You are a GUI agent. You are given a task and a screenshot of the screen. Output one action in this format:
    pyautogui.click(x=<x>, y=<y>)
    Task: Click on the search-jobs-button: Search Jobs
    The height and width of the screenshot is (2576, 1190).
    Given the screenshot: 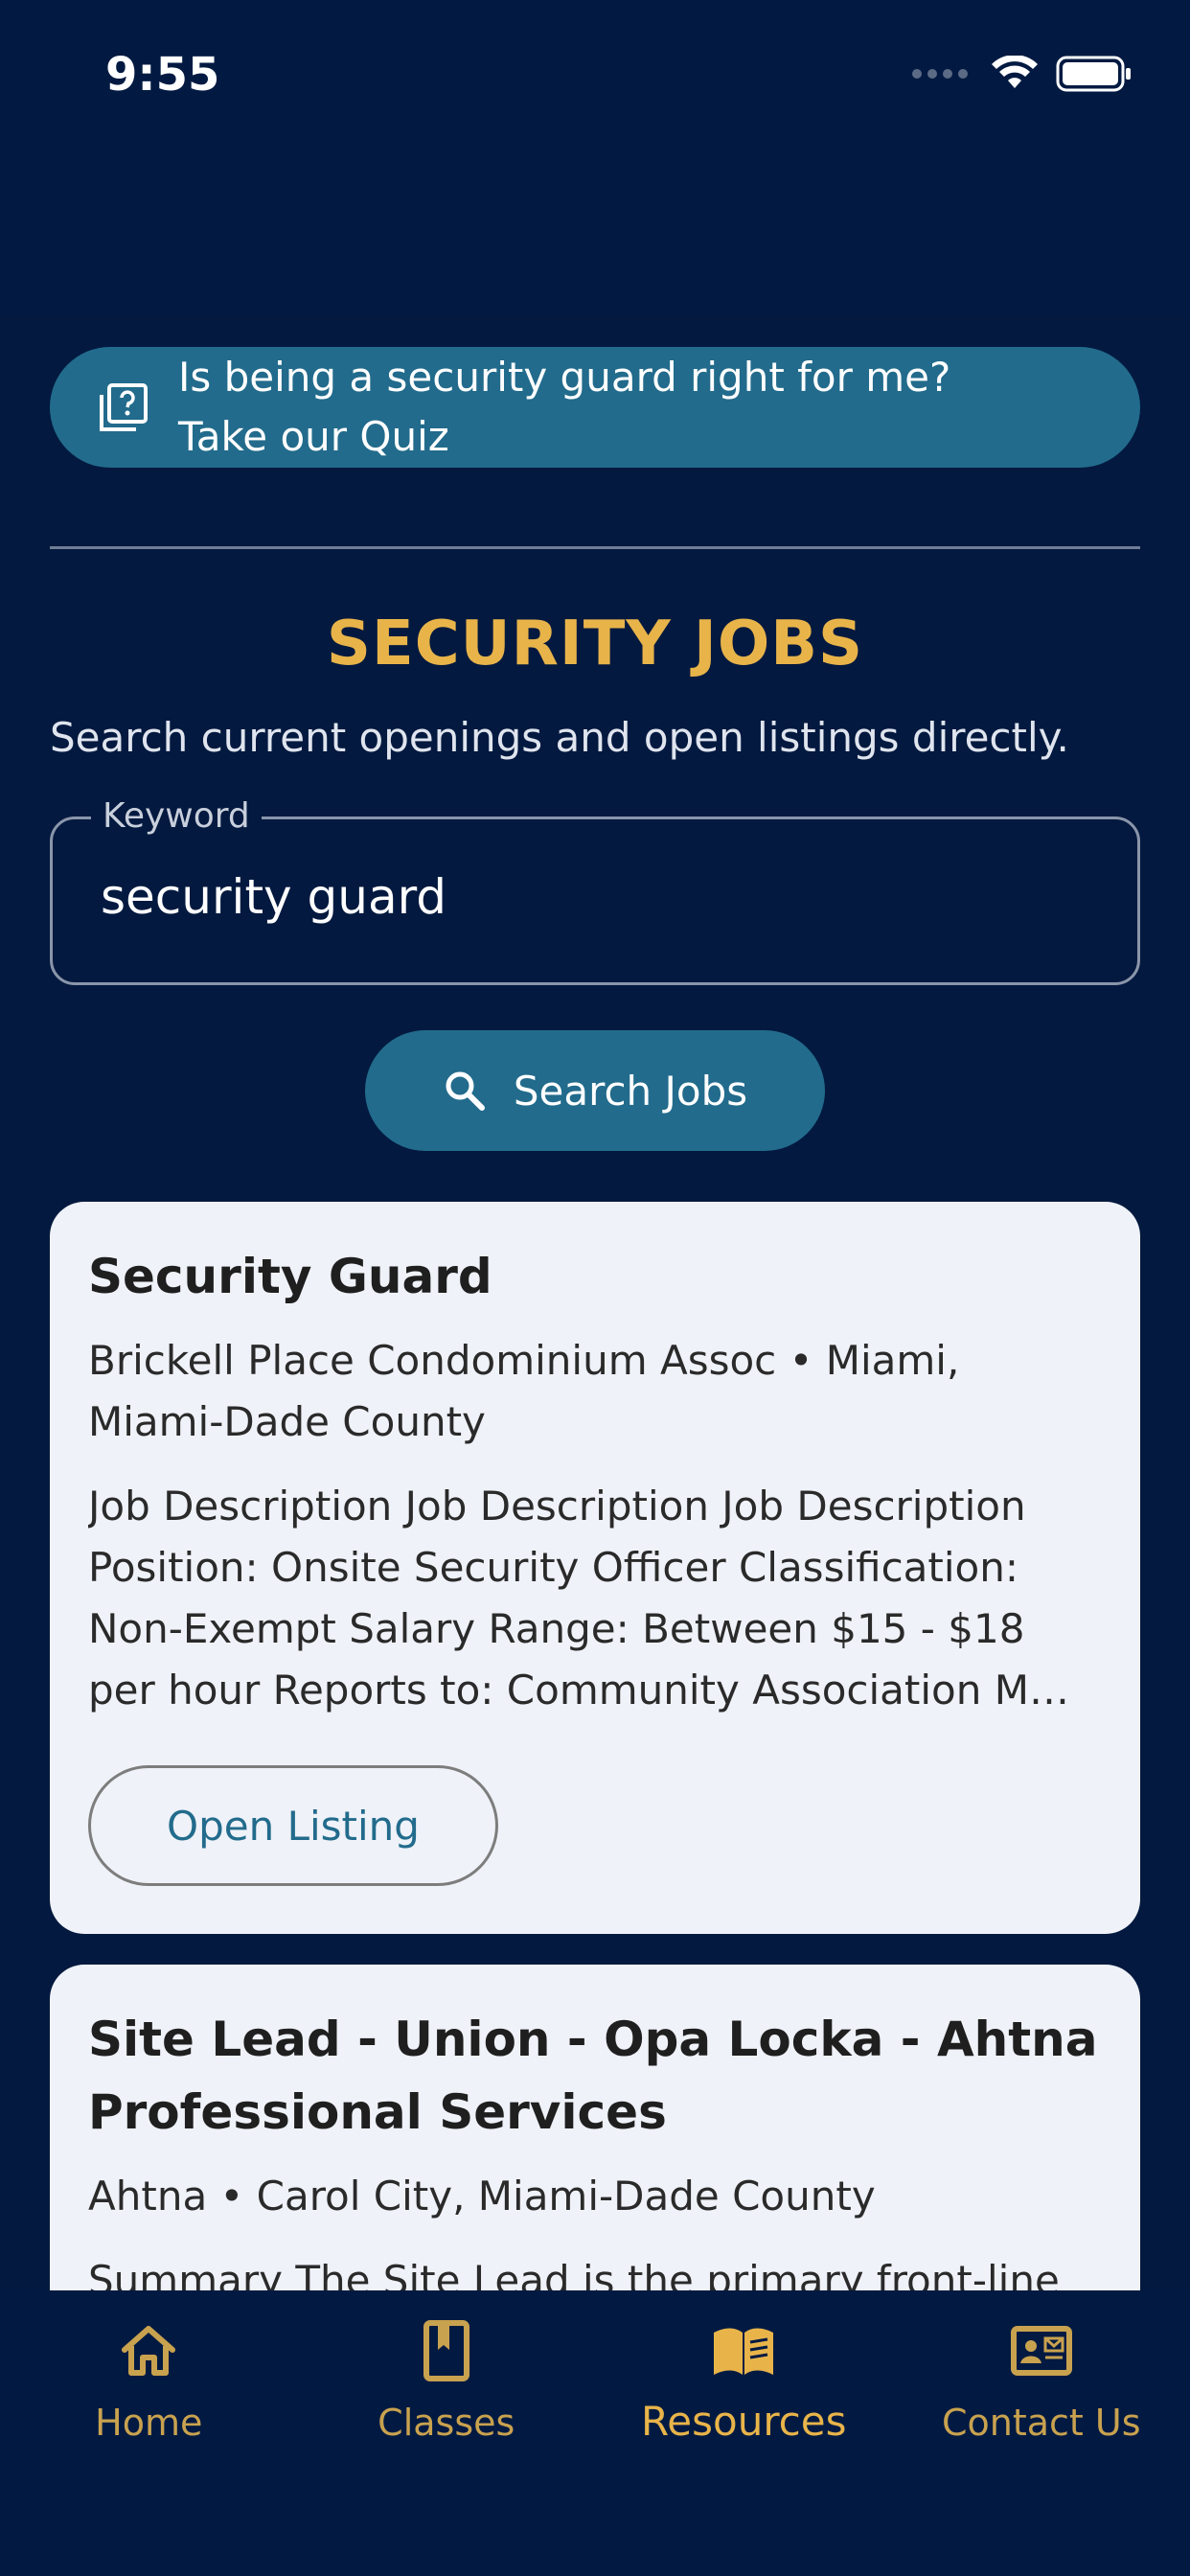 What is the action you would take?
    pyautogui.click(x=595, y=1090)
    